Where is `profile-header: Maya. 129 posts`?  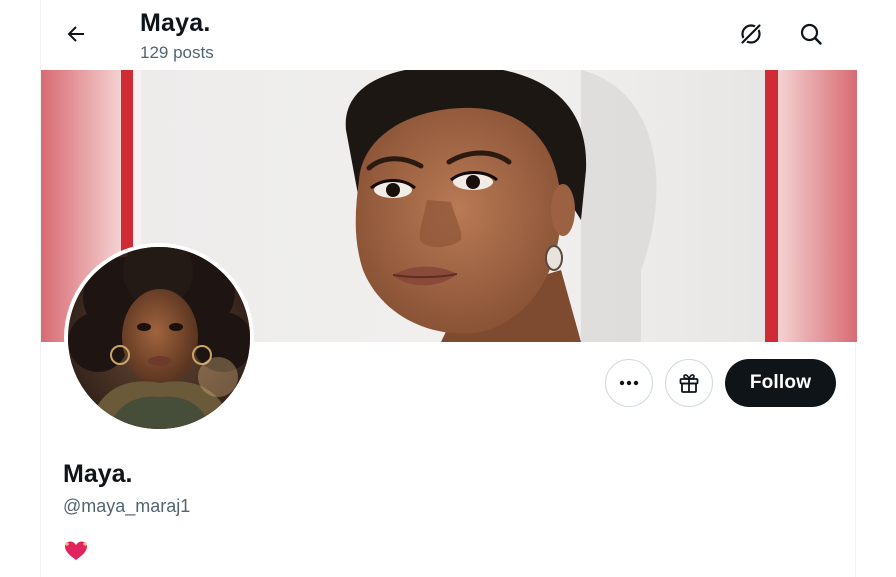
profile-header: Maya. 129 posts is located at coordinates (449, 35).